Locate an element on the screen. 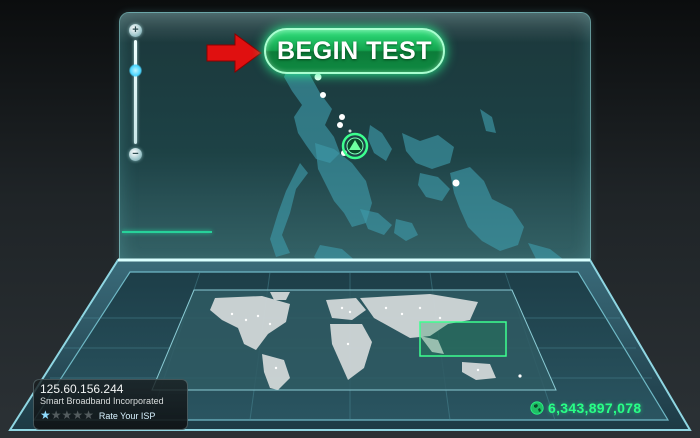 This screenshot has height=438, width=700. ip-address: 125.60.156.244 is located at coordinates (82, 389).